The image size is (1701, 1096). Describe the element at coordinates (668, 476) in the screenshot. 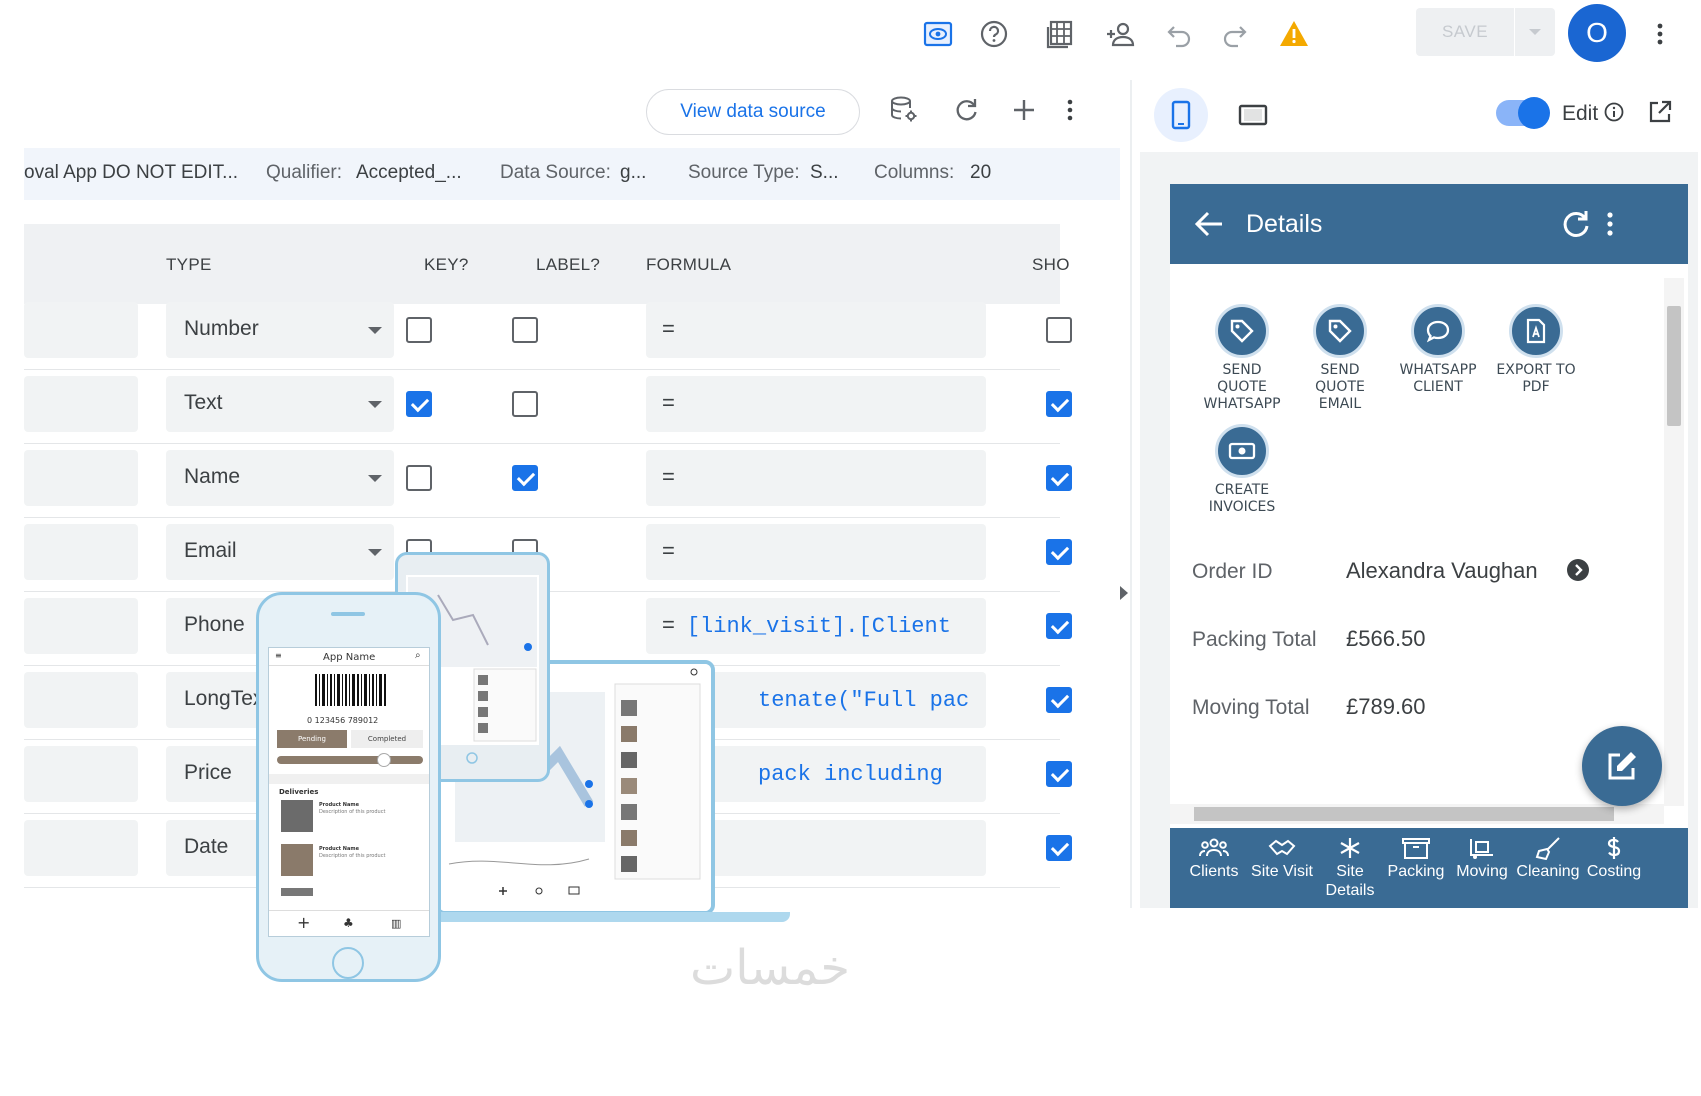

I see `formula-prefix: =` at that location.